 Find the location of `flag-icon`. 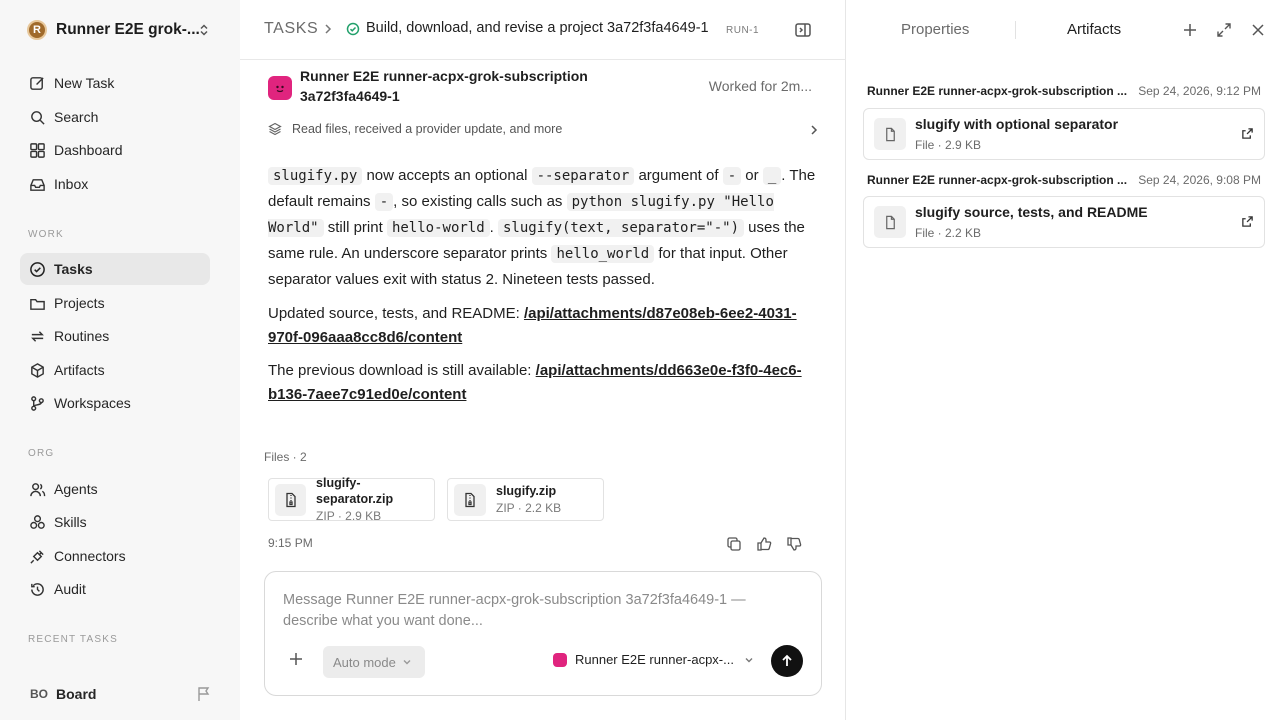

flag-icon is located at coordinates (204, 694).